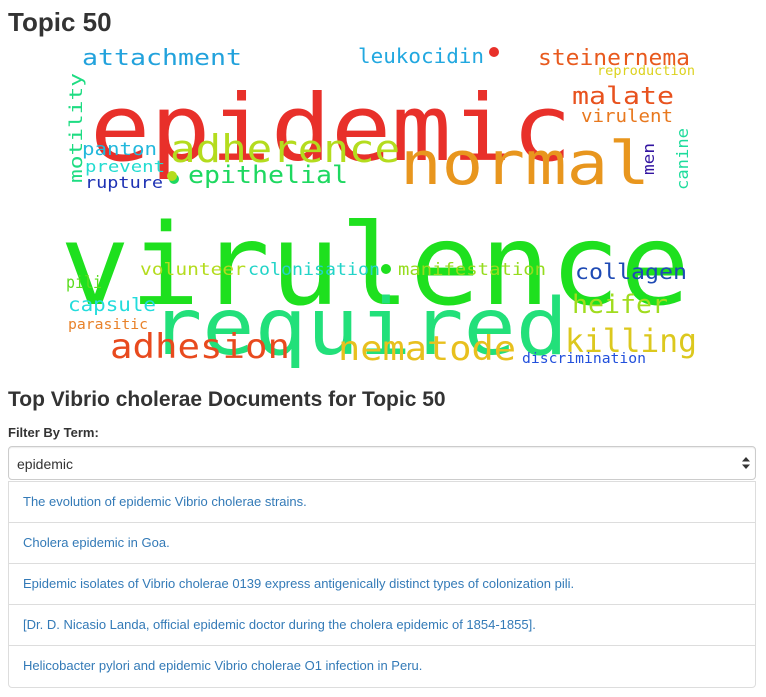  I want to click on cloud-word: manifestation, so click(472, 270).